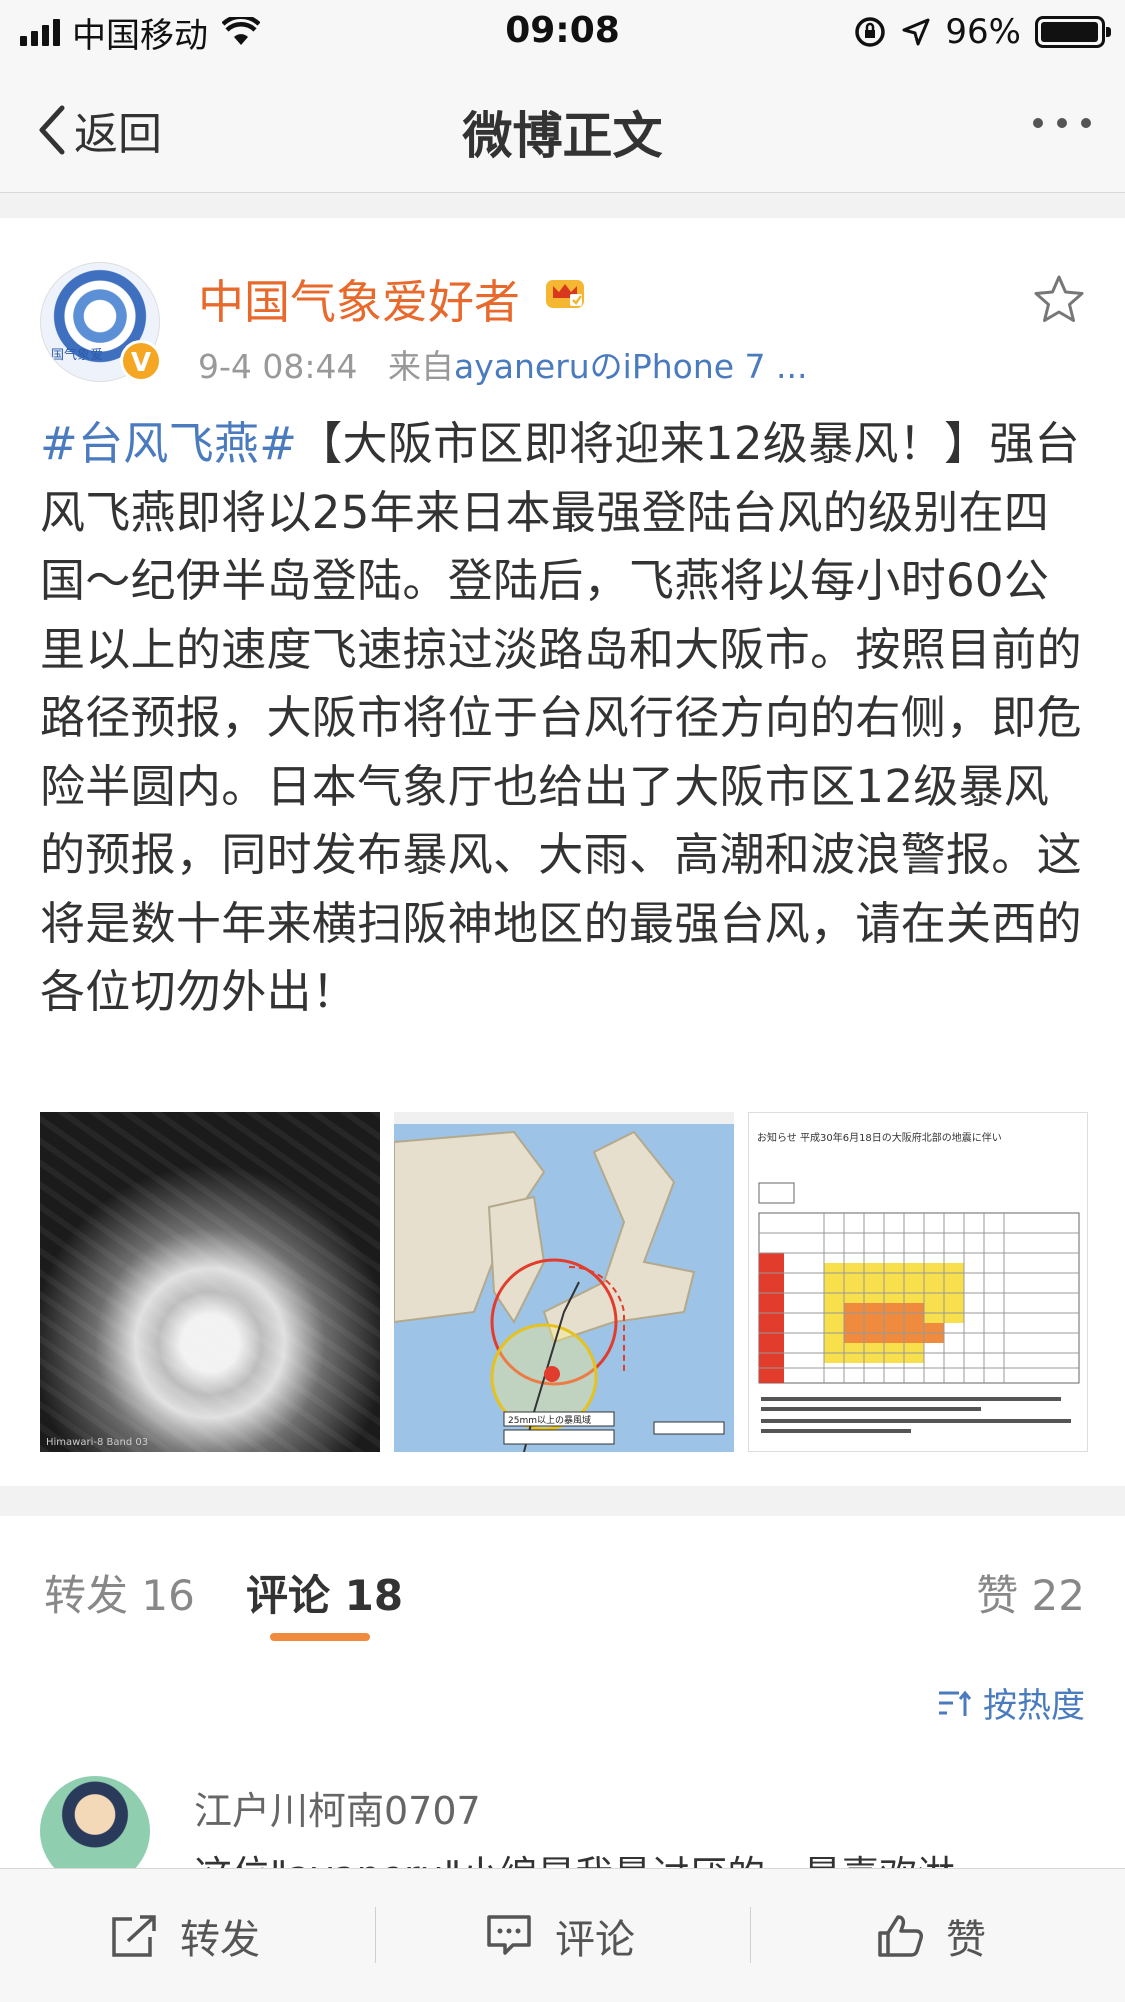 The width and height of the screenshot is (1125, 2002). I want to click on sort-button: 按热度, so click(1011, 1702).